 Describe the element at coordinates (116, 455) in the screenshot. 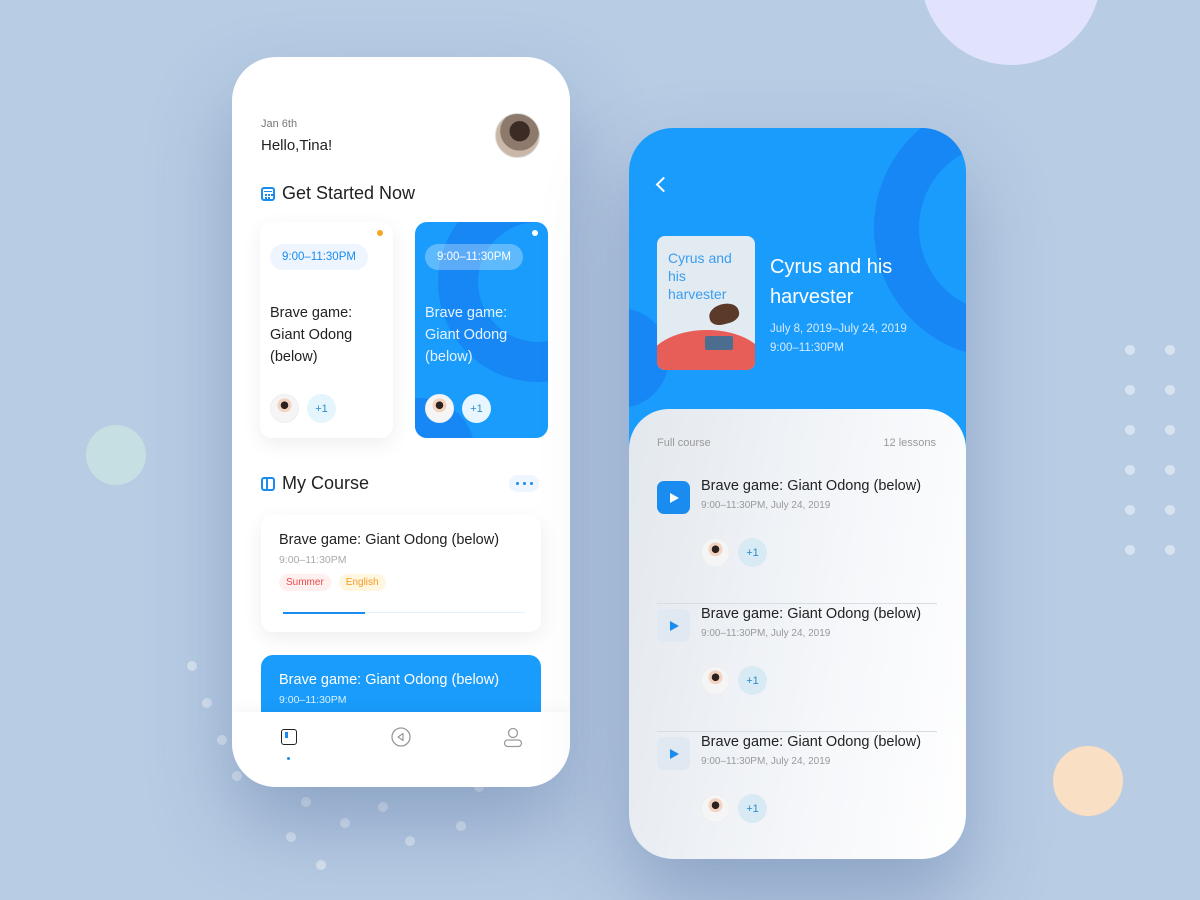

I see `decor-circle-mint` at that location.